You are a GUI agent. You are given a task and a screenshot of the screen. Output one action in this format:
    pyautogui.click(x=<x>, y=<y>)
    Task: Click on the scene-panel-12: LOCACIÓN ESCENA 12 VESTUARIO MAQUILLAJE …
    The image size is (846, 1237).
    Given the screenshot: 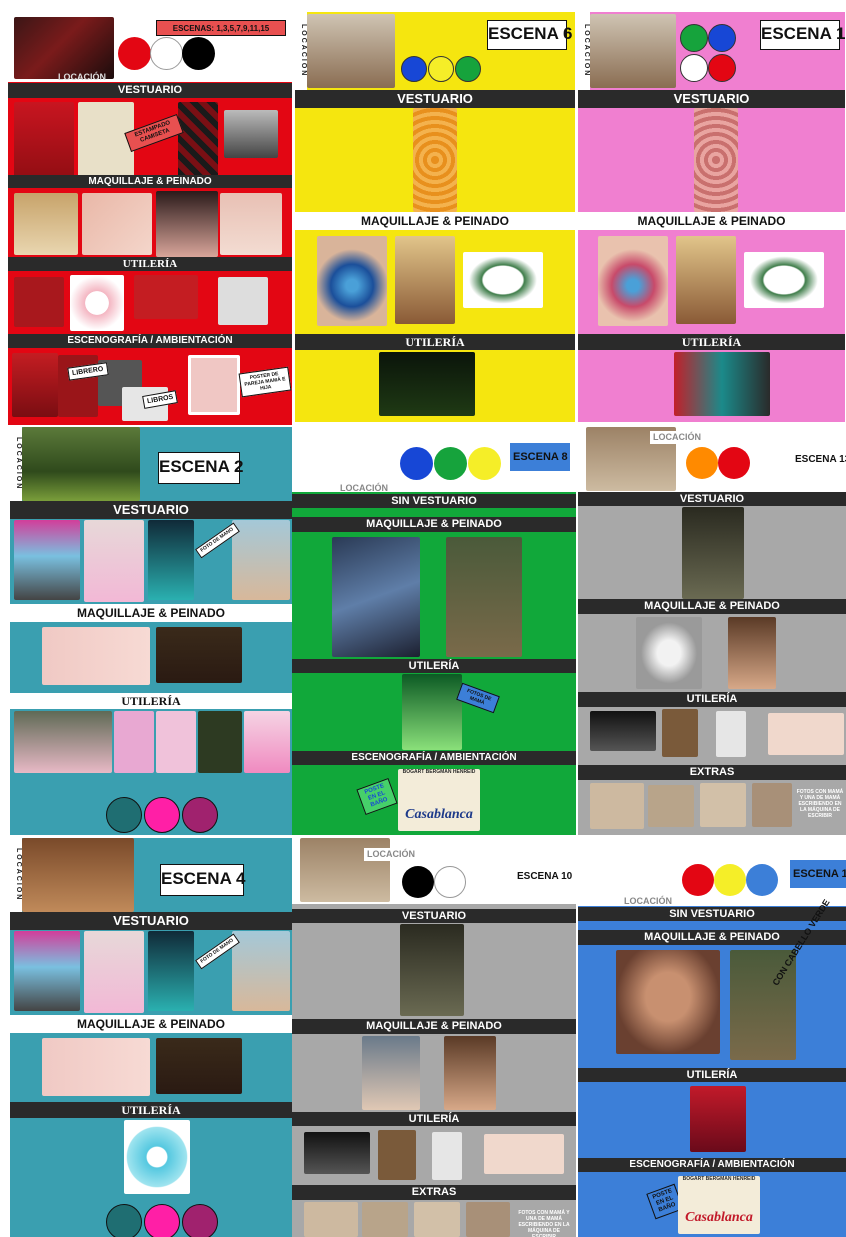 What is the action you would take?
    pyautogui.click(x=711, y=217)
    